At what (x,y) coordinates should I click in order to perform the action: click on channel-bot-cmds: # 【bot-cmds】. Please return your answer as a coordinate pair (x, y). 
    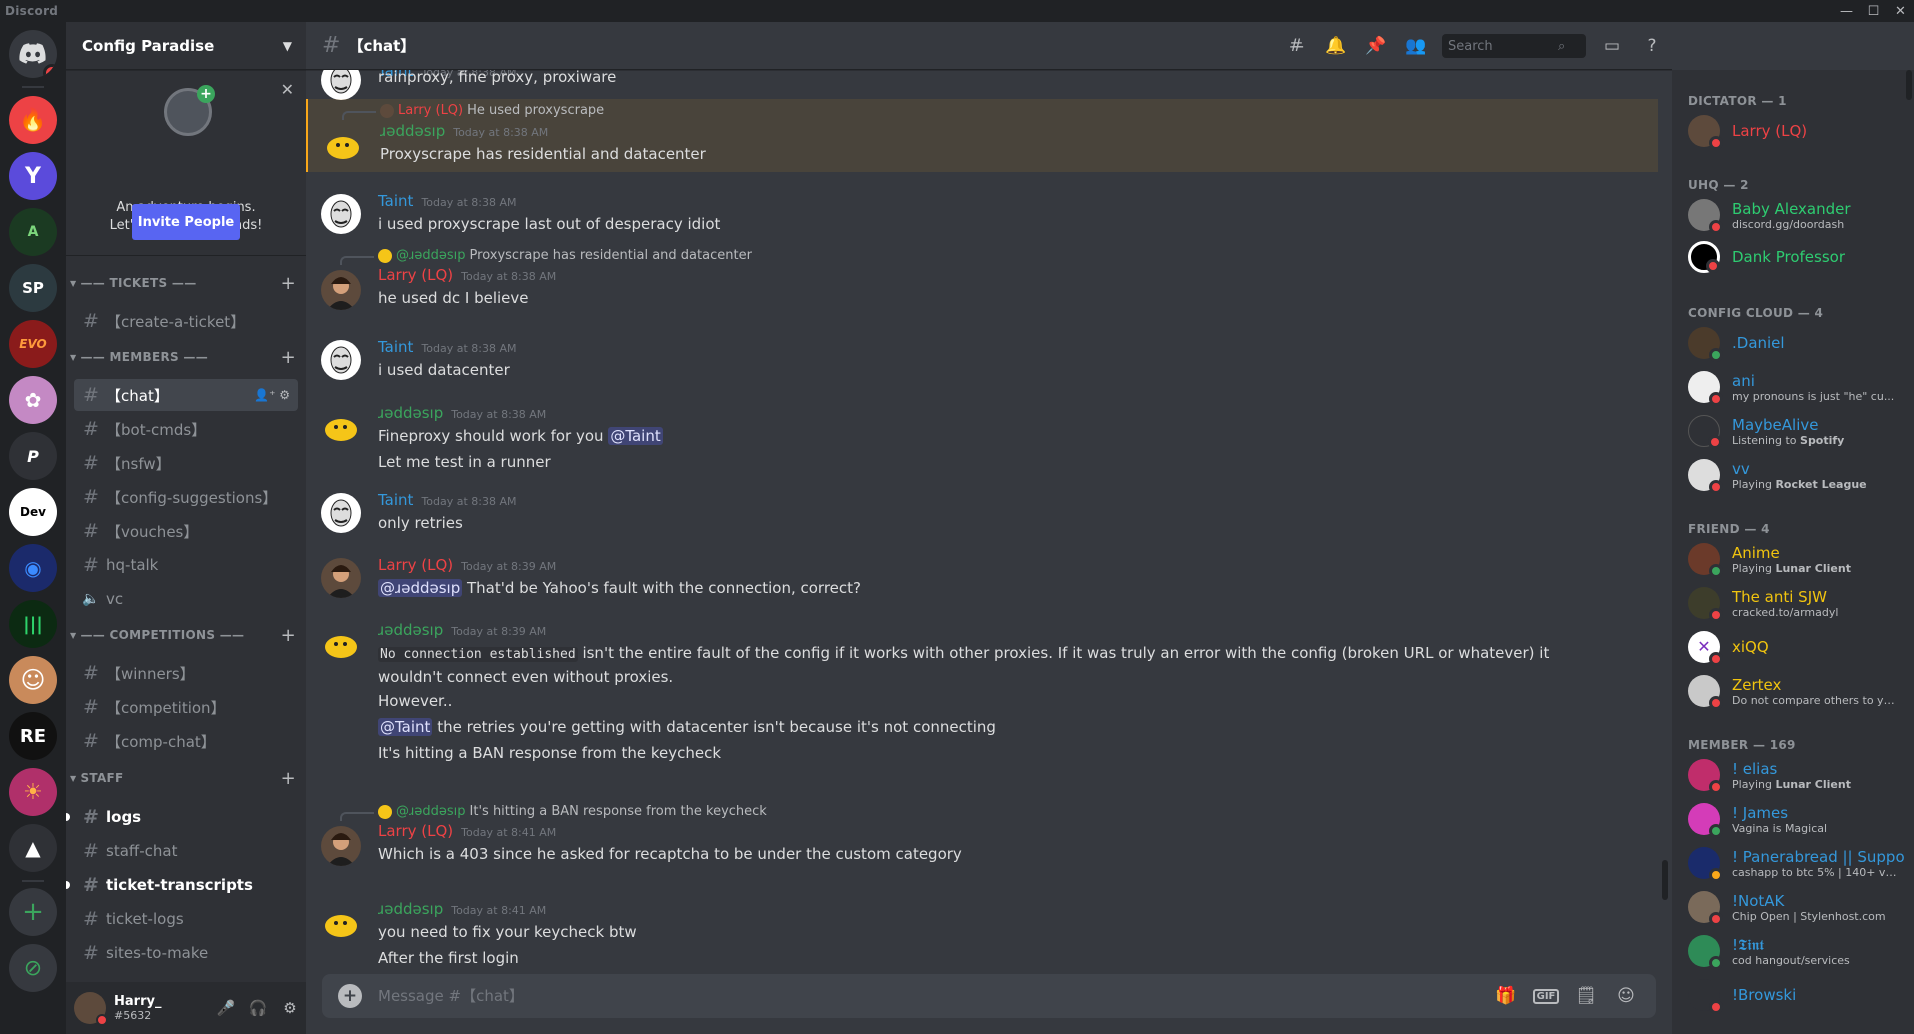
    Looking at the image, I should click on (186, 429).